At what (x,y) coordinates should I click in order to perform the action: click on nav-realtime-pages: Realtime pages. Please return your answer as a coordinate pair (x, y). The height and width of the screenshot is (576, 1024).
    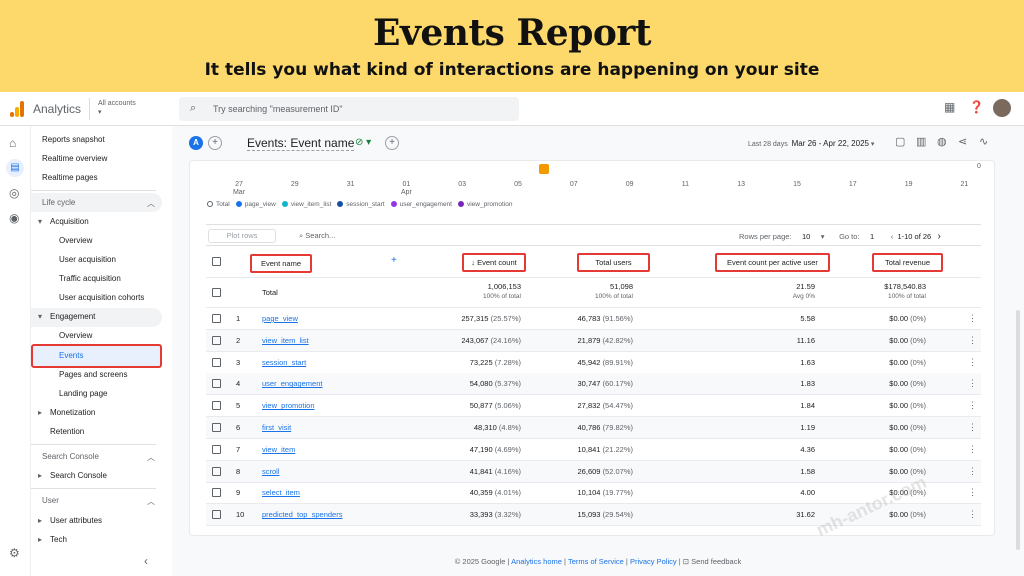
    Looking at the image, I should click on (70, 177).